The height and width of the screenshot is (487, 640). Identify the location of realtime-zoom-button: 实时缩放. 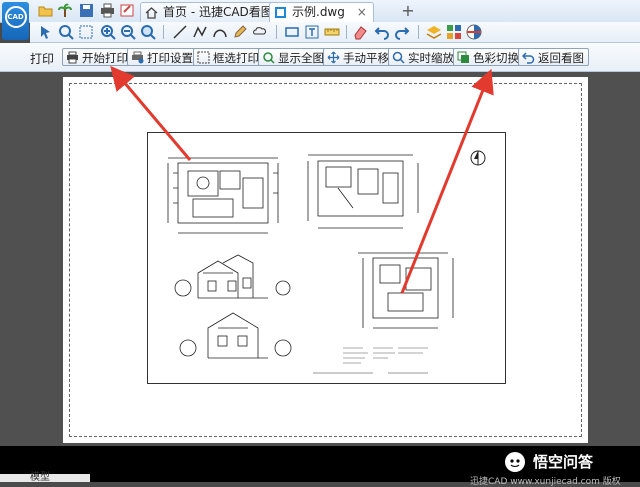
(423, 57).